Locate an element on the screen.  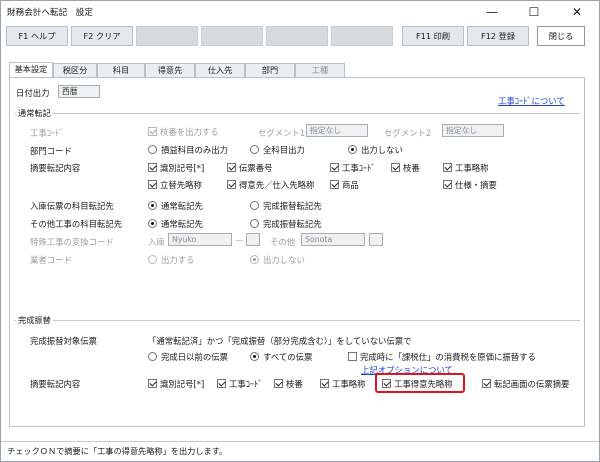
tekiyo-check-id-mark: 識別記号[*] is located at coordinates (176, 168).